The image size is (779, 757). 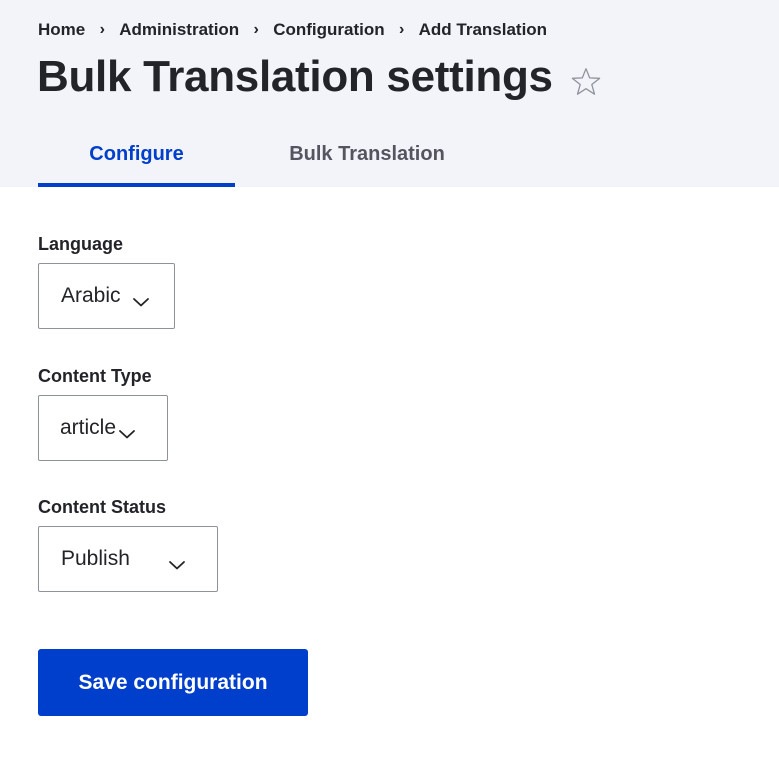 I want to click on content-type-label: Content Type, so click(x=95, y=376).